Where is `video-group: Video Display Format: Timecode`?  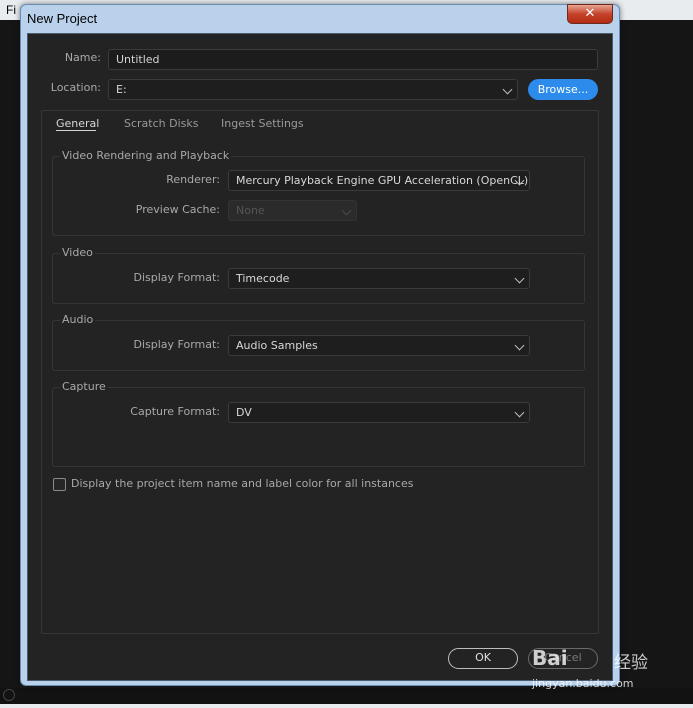
video-group: Video Display Format: Timecode is located at coordinates (318, 275).